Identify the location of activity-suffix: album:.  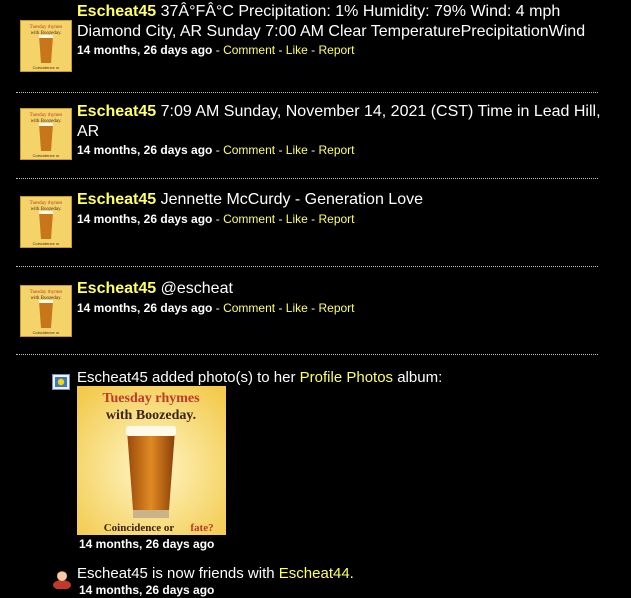
(420, 377).